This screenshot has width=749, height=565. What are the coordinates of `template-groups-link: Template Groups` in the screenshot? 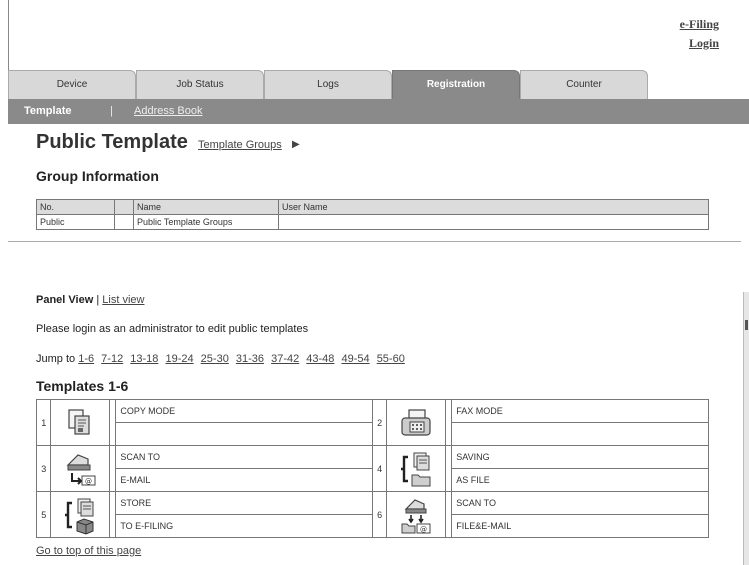 It's located at (240, 145).